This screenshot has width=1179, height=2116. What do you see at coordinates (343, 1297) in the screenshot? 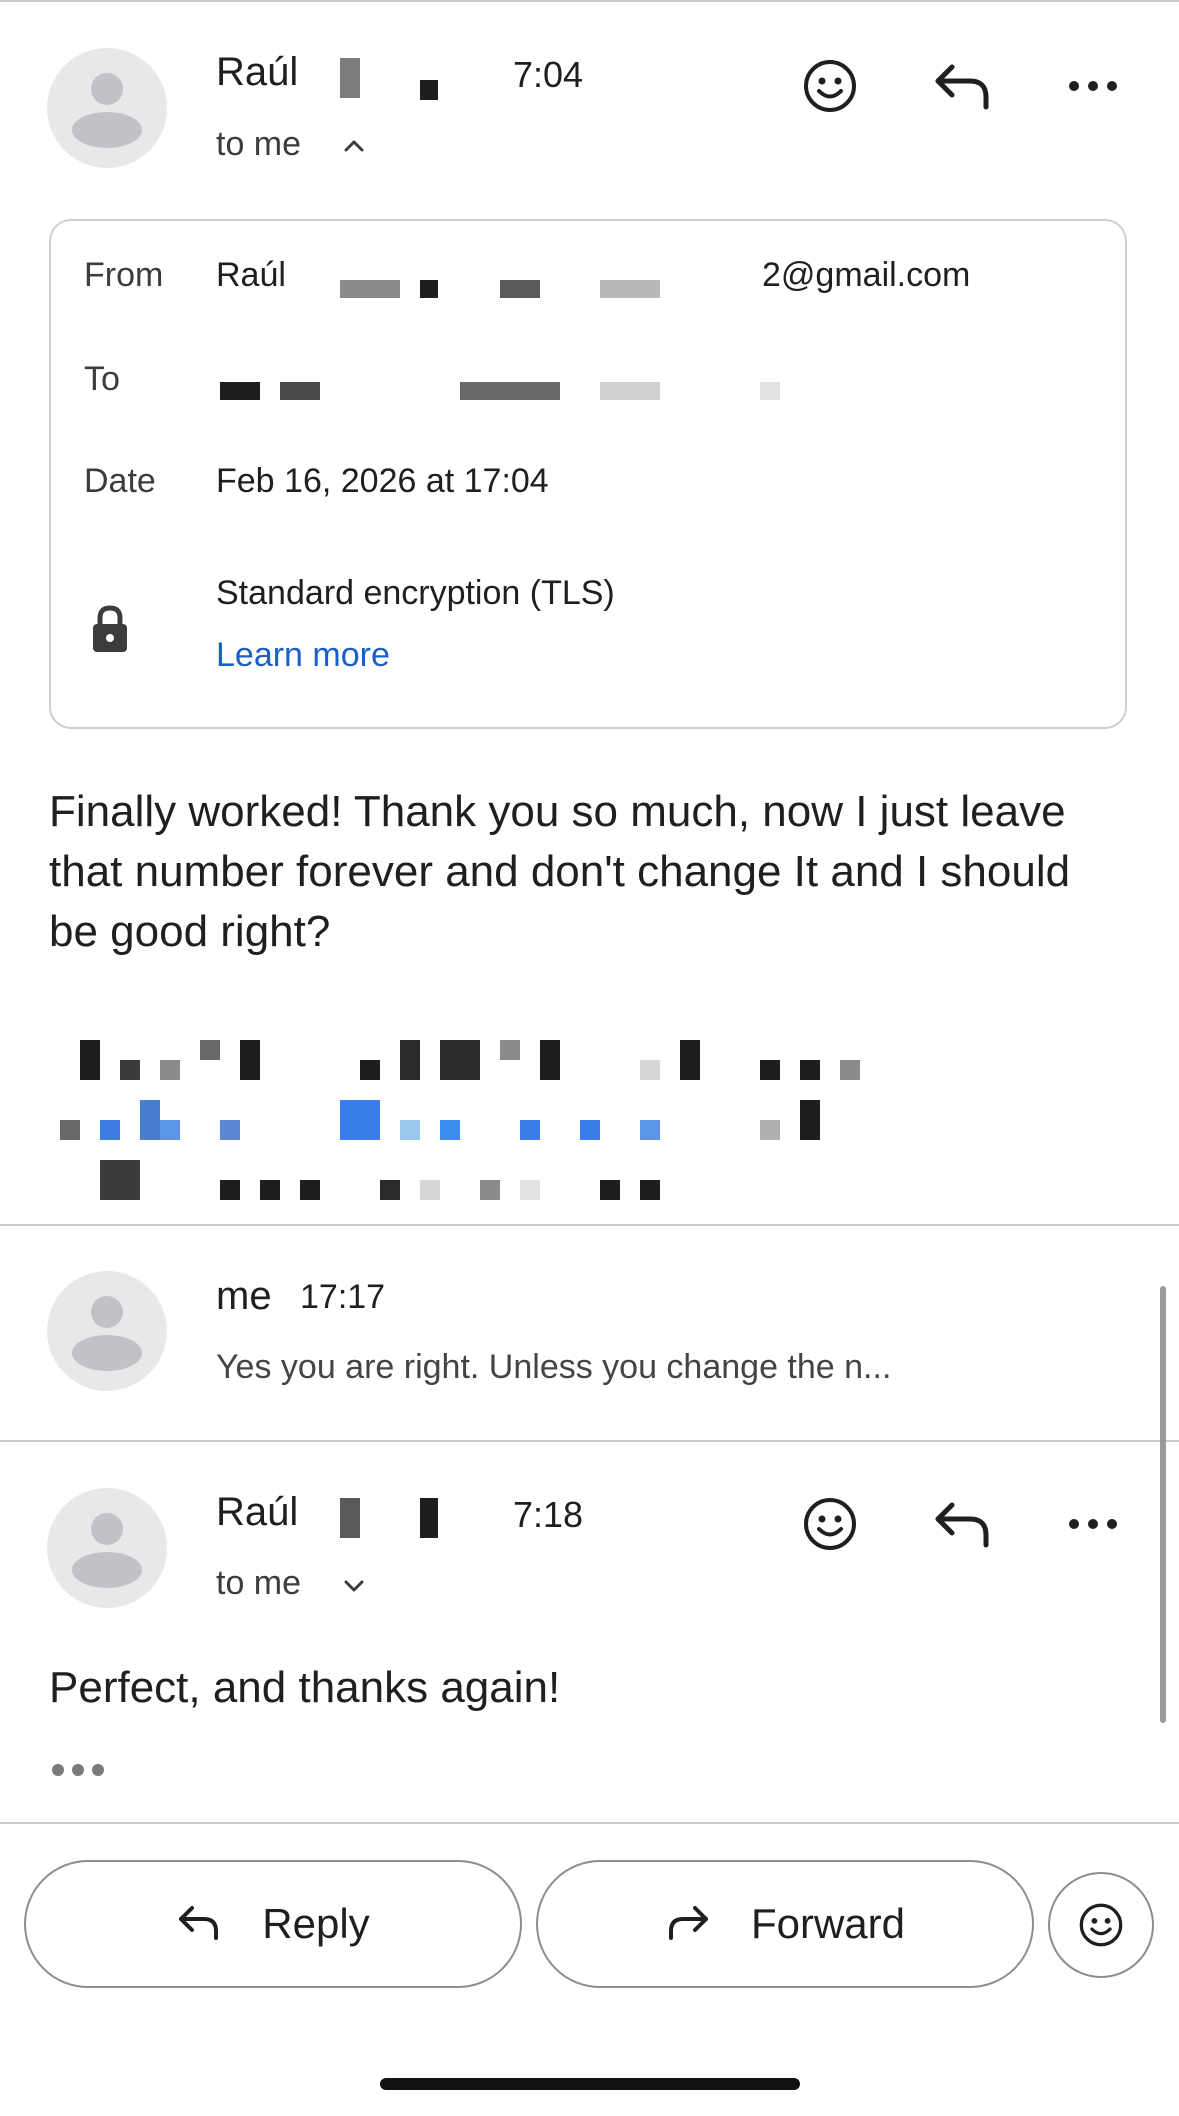
I see `message-time: 17:17` at bounding box center [343, 1297].